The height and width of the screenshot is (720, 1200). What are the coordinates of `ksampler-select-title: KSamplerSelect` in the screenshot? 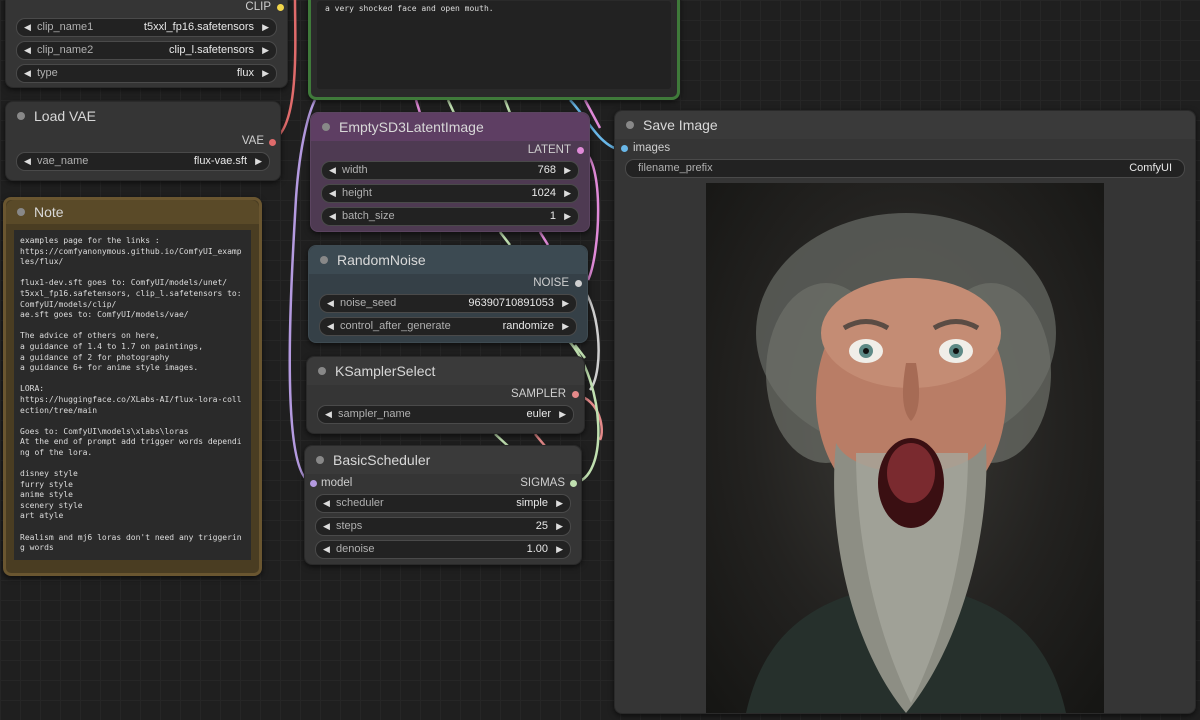 It's located at (445, 371).